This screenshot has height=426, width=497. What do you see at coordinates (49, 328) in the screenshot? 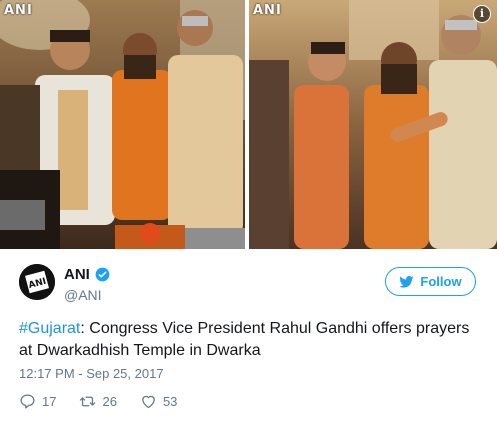
I see `hashtag-link: #Gujarat` at bounding box center [49, 328].